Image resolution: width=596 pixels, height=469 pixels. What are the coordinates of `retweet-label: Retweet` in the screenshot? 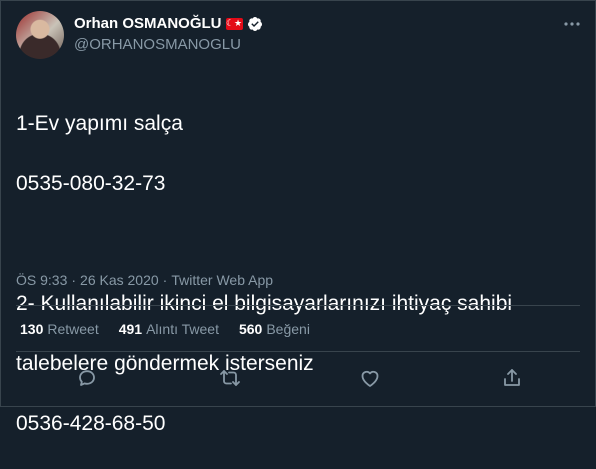 It's located at (73, 329).